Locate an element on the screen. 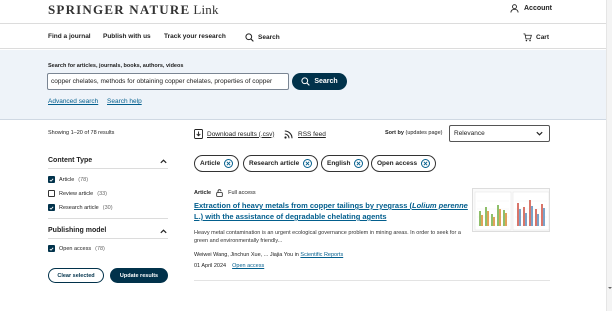  unlock-icon is located at coordinates (219, 193).